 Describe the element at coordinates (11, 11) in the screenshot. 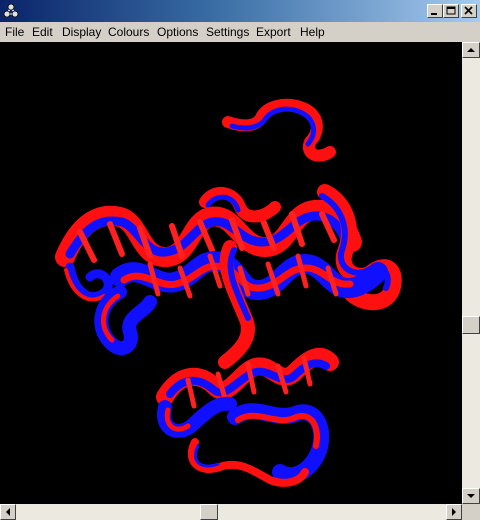

I see `molecule-icon` at that location.